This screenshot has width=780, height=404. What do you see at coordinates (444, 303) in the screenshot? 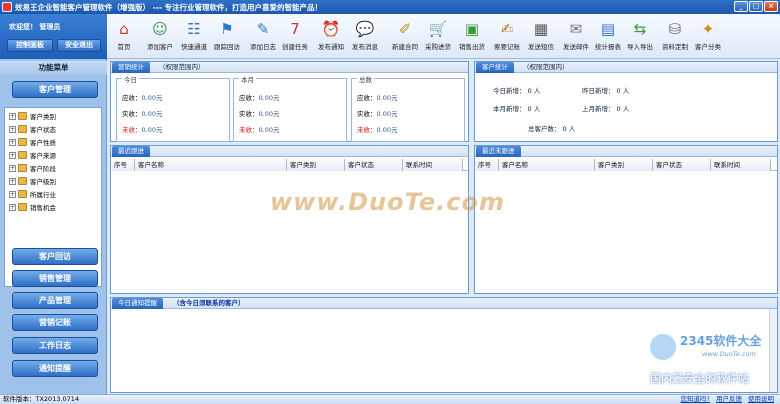
I see `today-notice-header: 今日通知提醒 （含今日须联系的客户）` at bounding box center [444, 303].